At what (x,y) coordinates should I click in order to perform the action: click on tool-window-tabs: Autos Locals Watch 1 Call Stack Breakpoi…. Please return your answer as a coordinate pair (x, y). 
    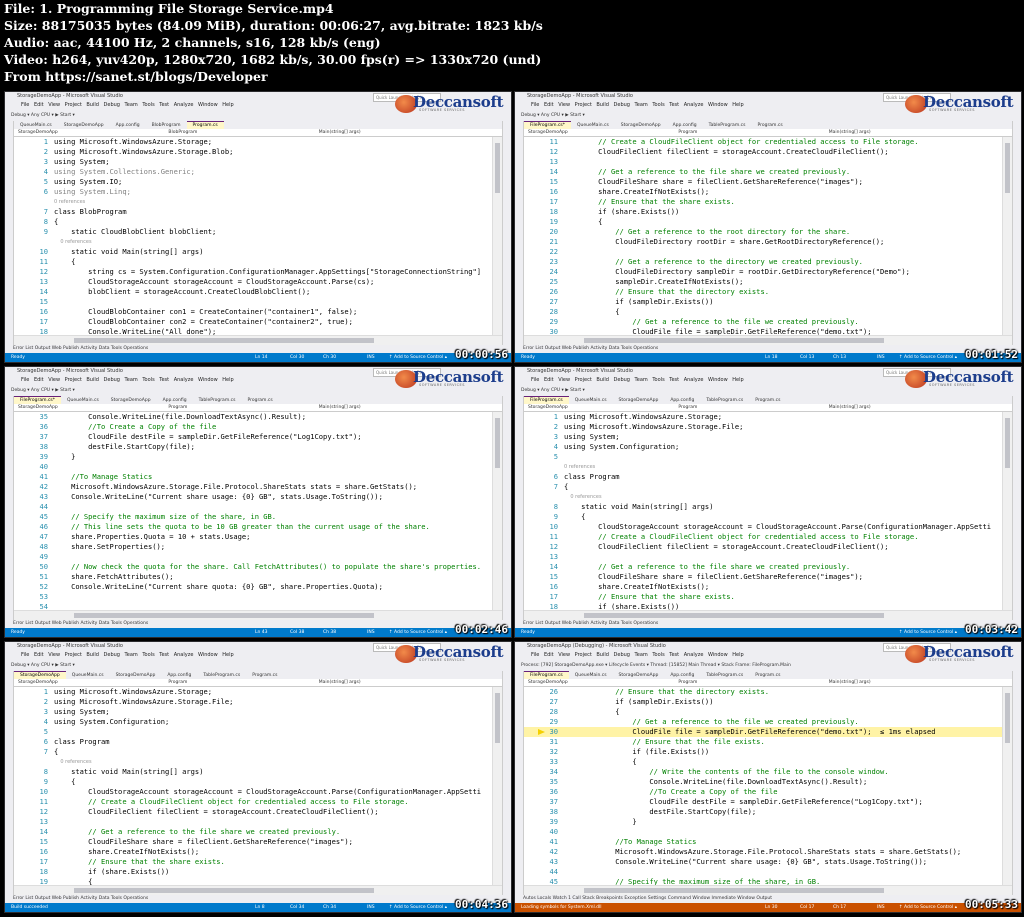
    Looking at the image, I should click on (768, 899).